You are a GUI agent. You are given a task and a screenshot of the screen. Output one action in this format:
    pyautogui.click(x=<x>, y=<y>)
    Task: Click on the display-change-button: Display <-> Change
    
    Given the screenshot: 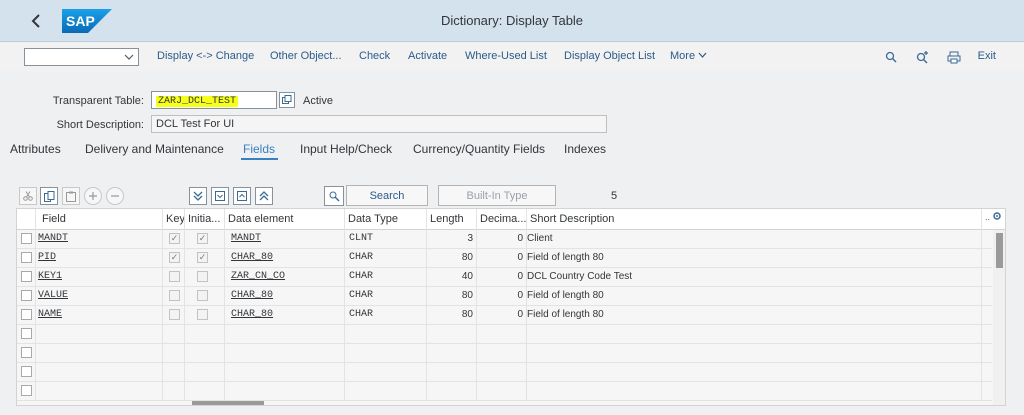 What is the action you would take?
    pyautogui.click(x=205, y=56)
    